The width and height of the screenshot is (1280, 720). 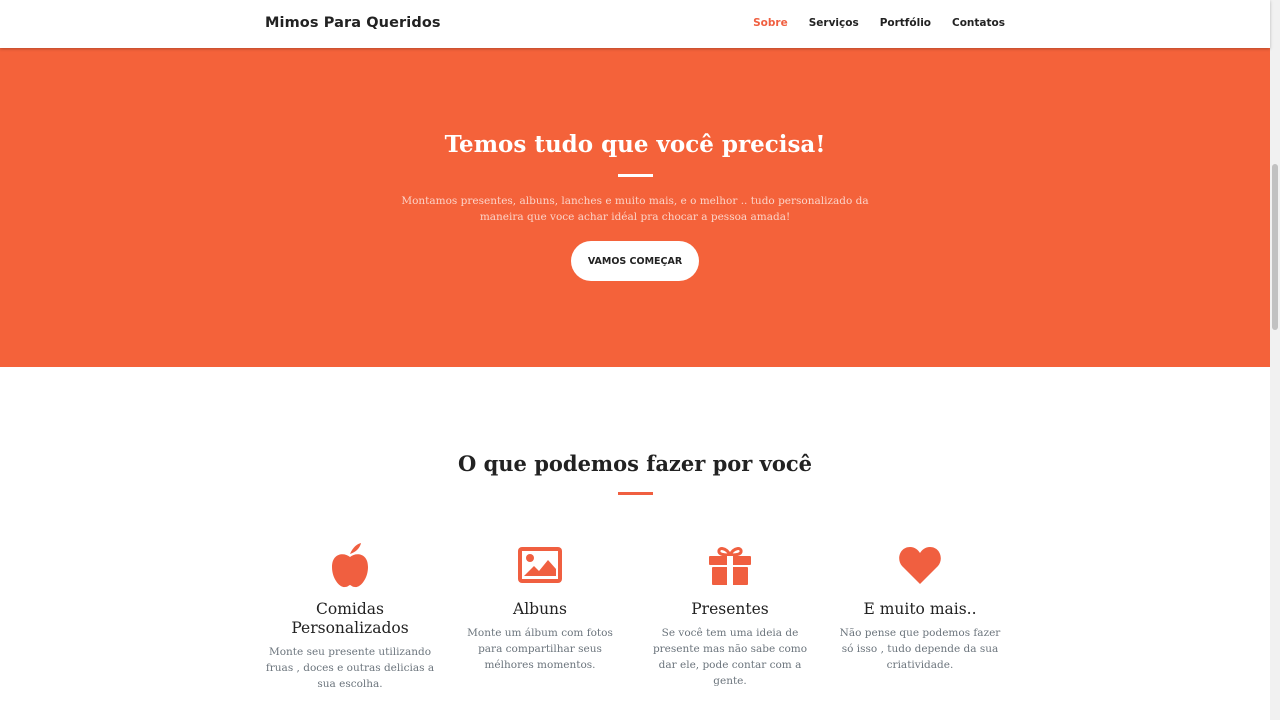 I want to click on services-divider, so click(x=635, y=493).